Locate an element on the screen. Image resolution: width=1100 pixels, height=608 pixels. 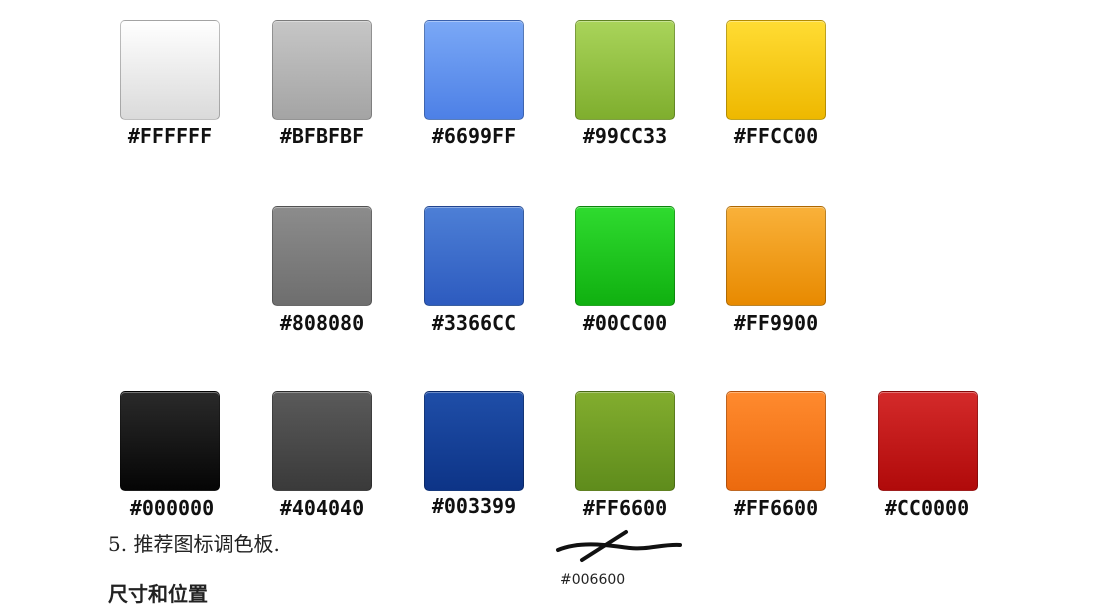
swatch-label: #404040 is located at coordinates (322, 508).